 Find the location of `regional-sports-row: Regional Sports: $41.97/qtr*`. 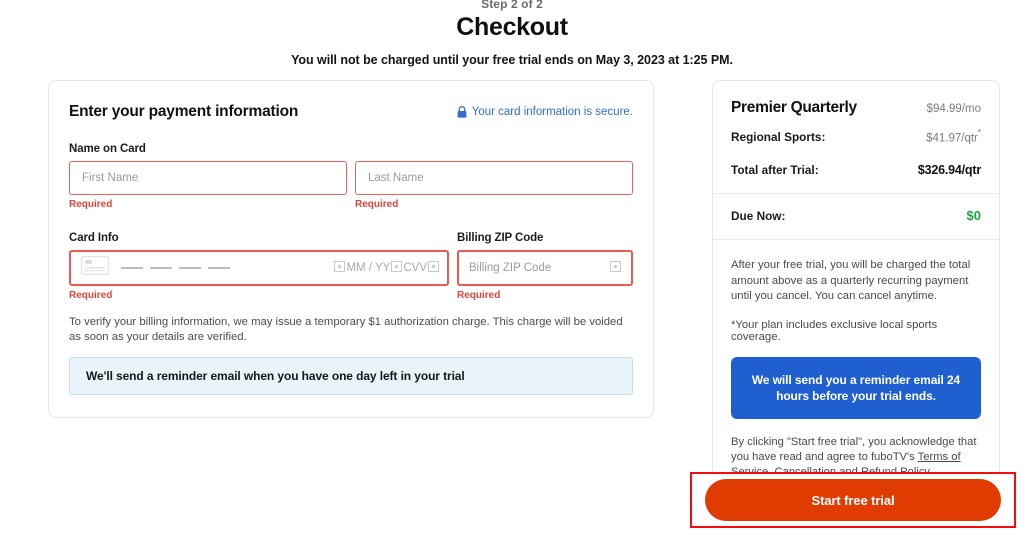

regional-sports-row: Regional Sports: $41.97/qtr* is located at coordinates (856, 137).